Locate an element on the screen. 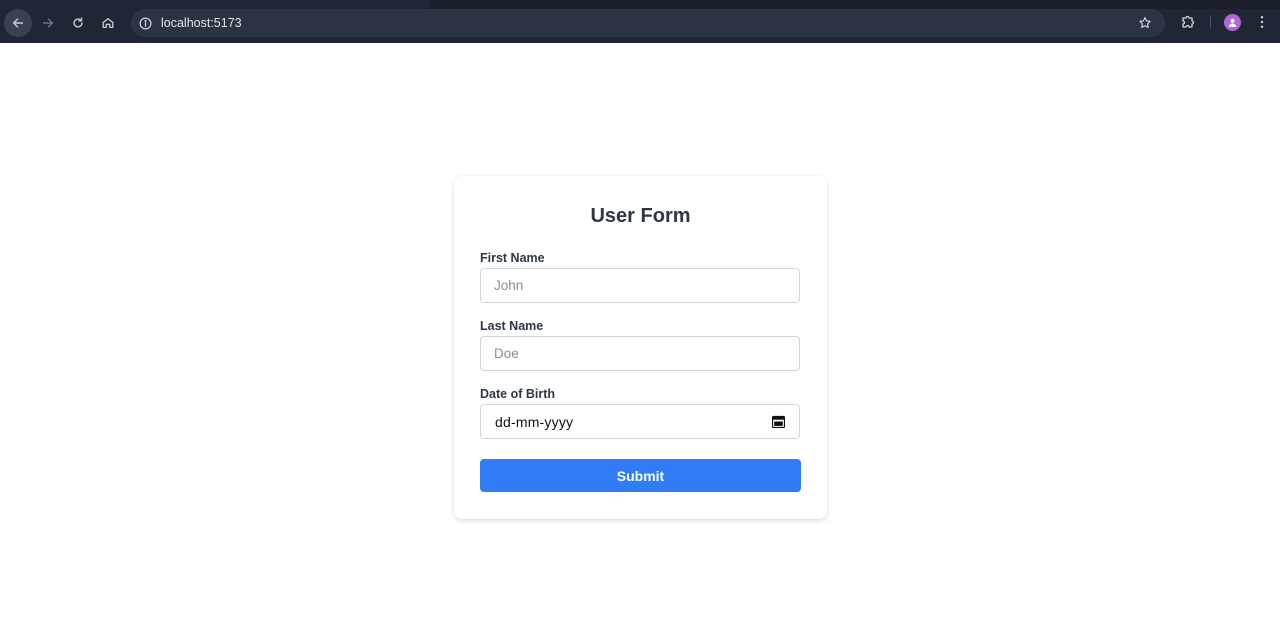 The width and height of the screenshot is (1280, 638). calendar-icon is located at coordinates (778, 421).